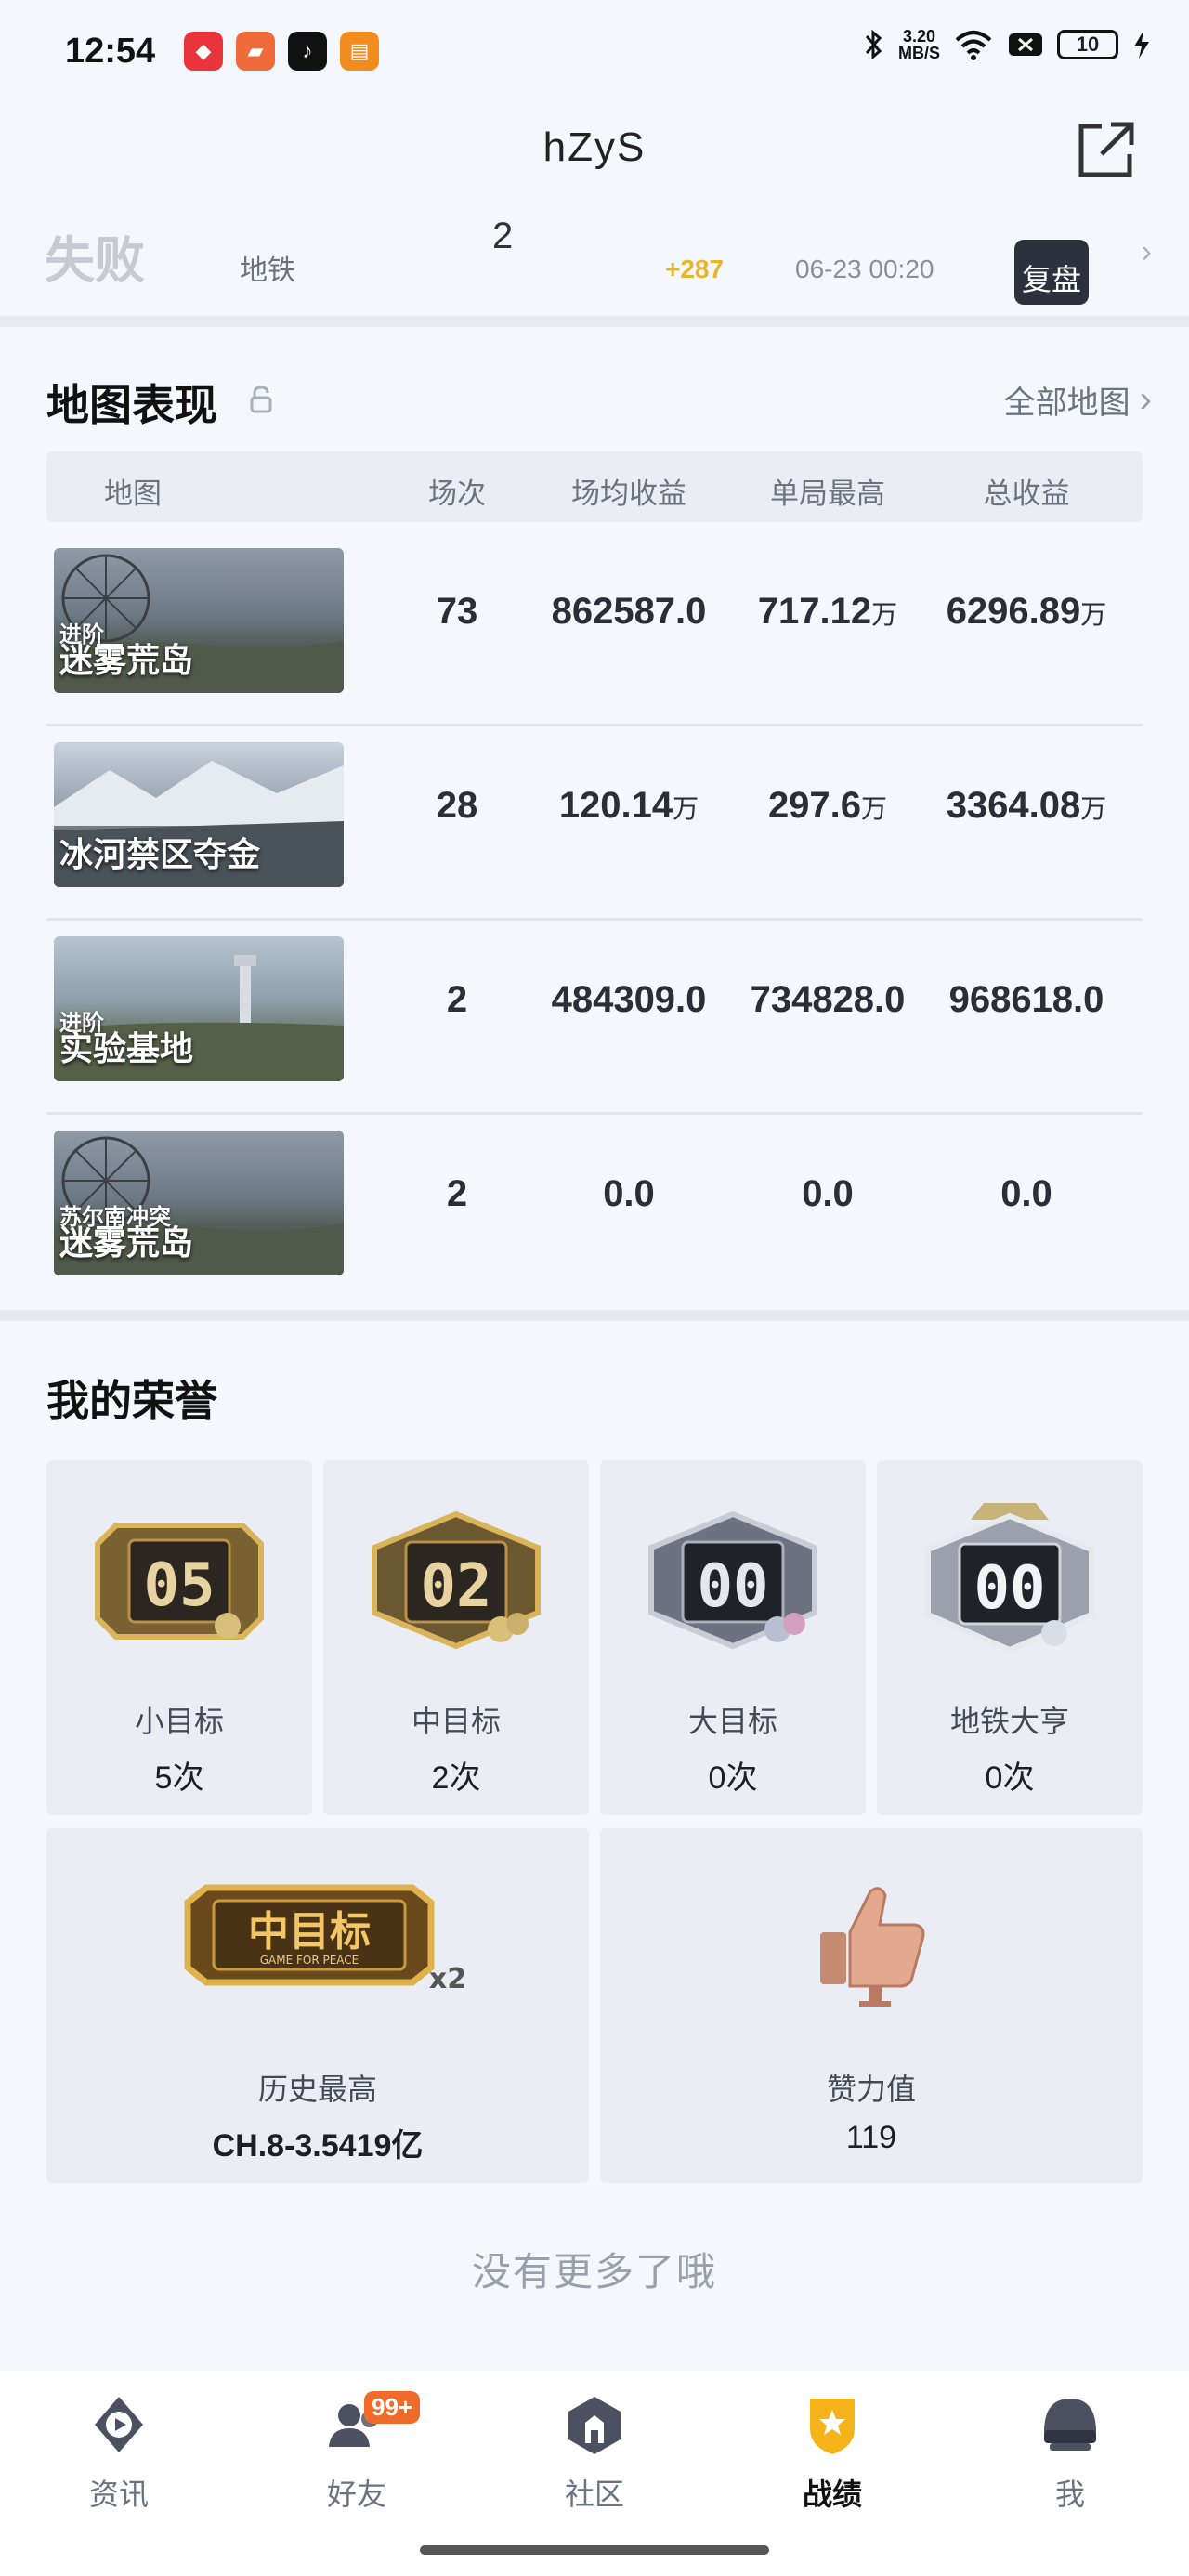 This screenshot has width=1189, height=2576. What do you see at coordinates (1009, 1722) in the screenshot?
I see `honor-label: 地铁大亨` at bounding box center [1009, 1722].